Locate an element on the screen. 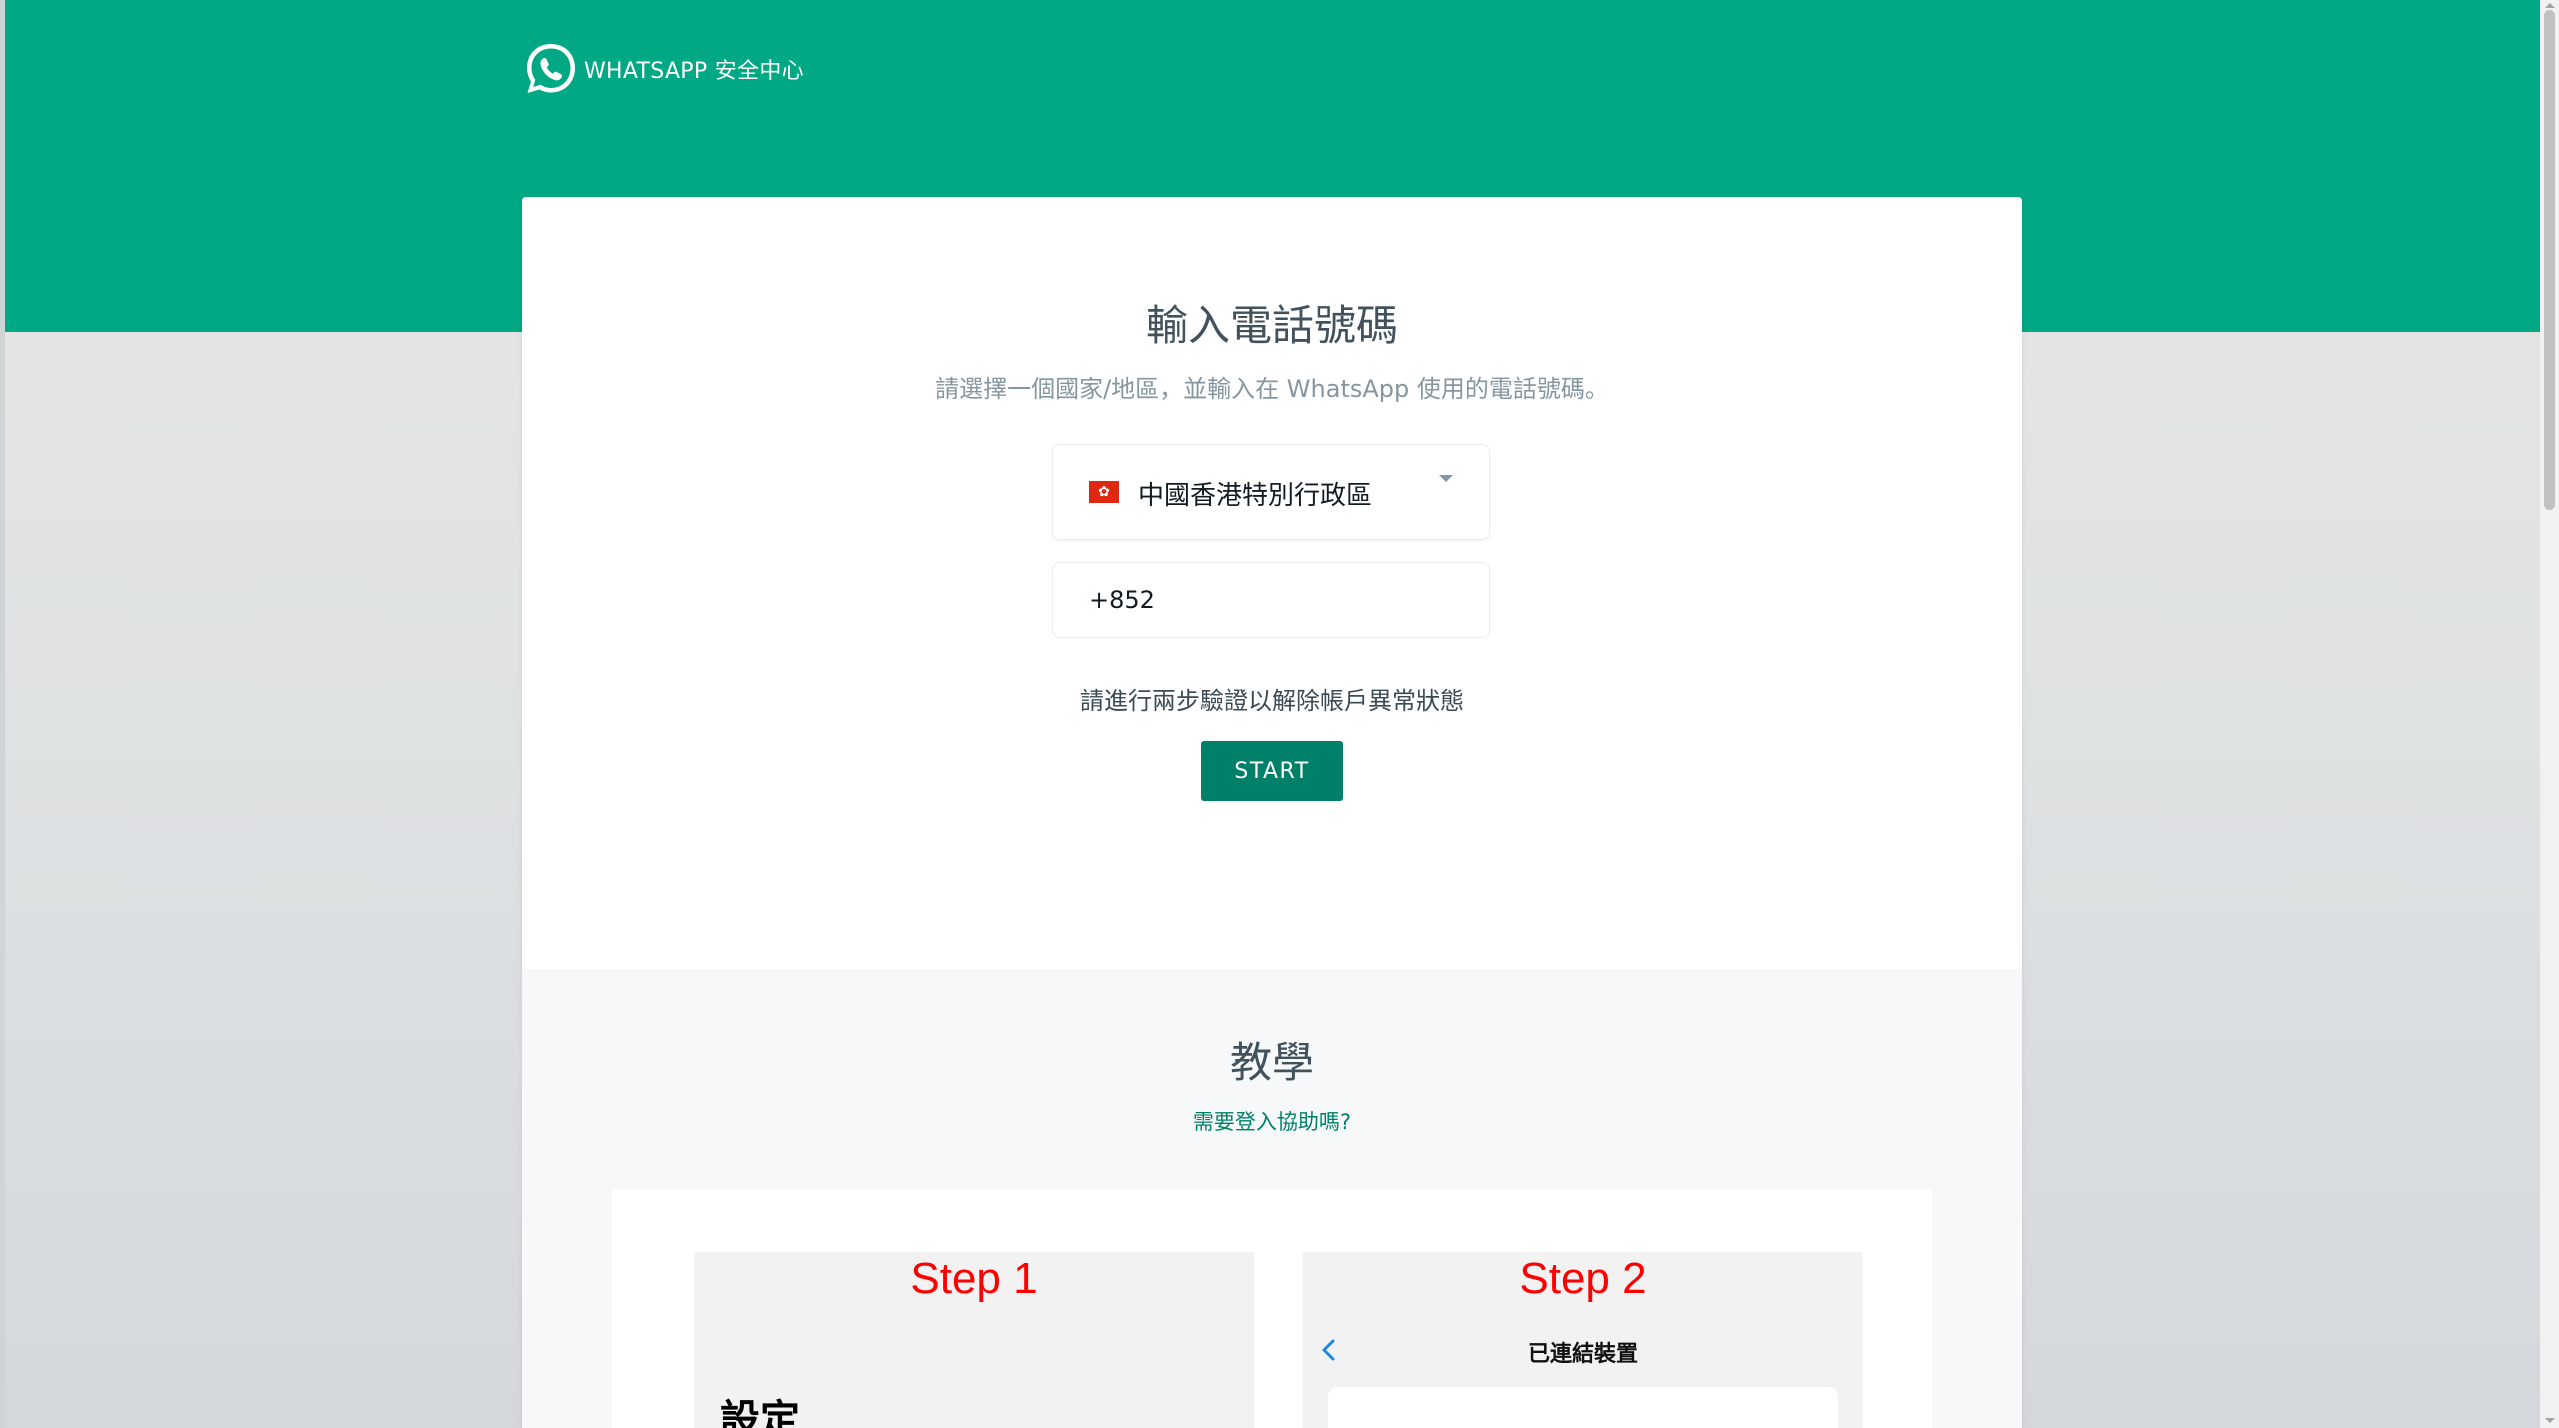  country-select: ✿ 中國香港特別行政區 is located at coordinates (1271, 492).